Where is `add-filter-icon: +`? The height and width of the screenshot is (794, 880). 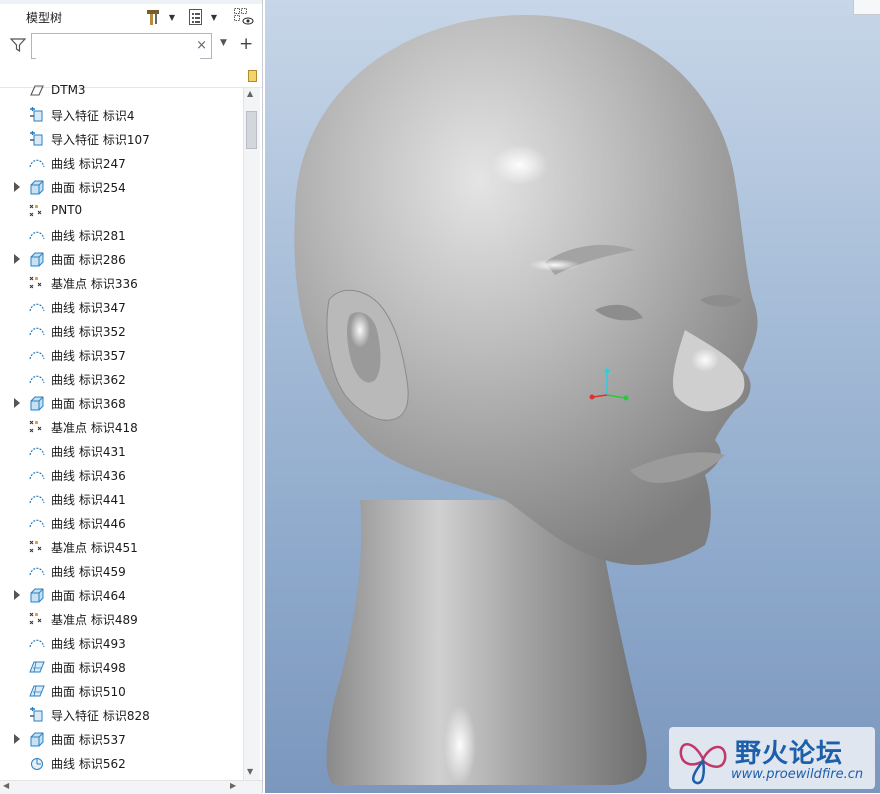
add-filter-icon: + is located at coordinates (246, 44).